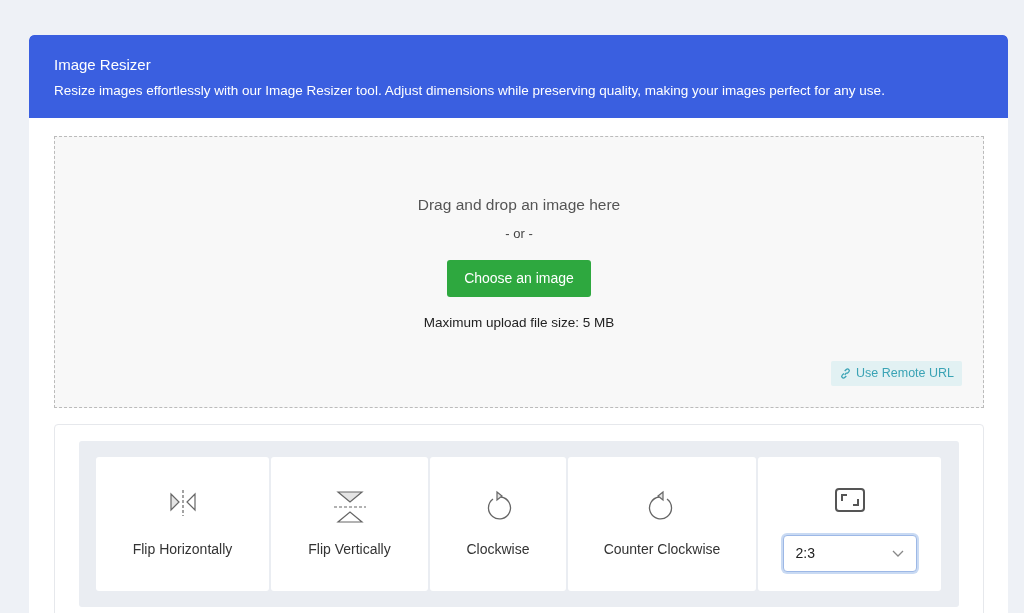 Image resolution: width=1024 pixels, height=613 pixels. What do you see at coordinates (519, 234) in the screenshot?
I see `separator-text: - or -` at bounding box center [519, 234].